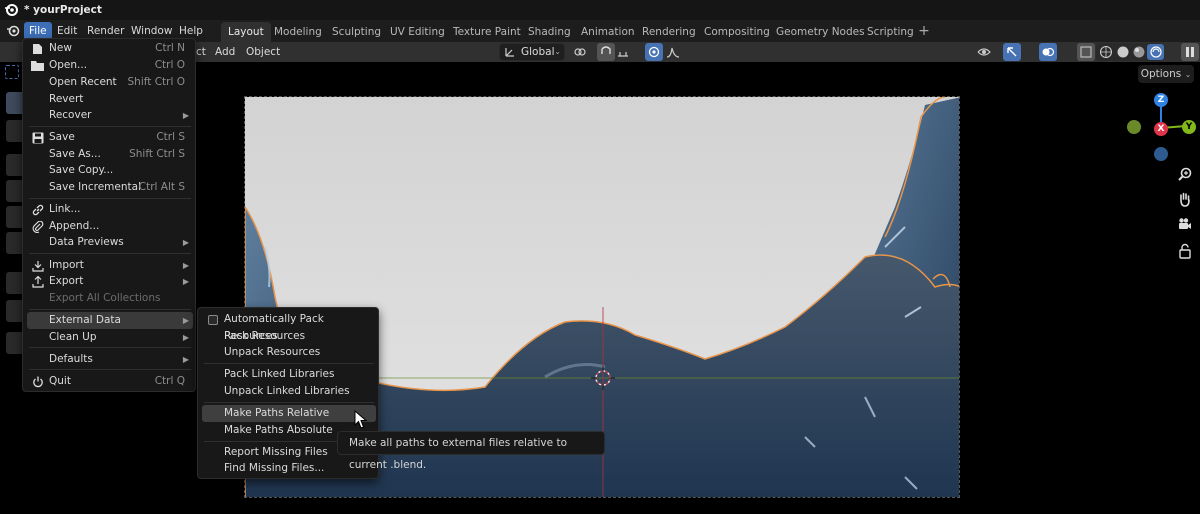  I want to click on menu-item-external-data: External Data ▶, so click(110, 320).